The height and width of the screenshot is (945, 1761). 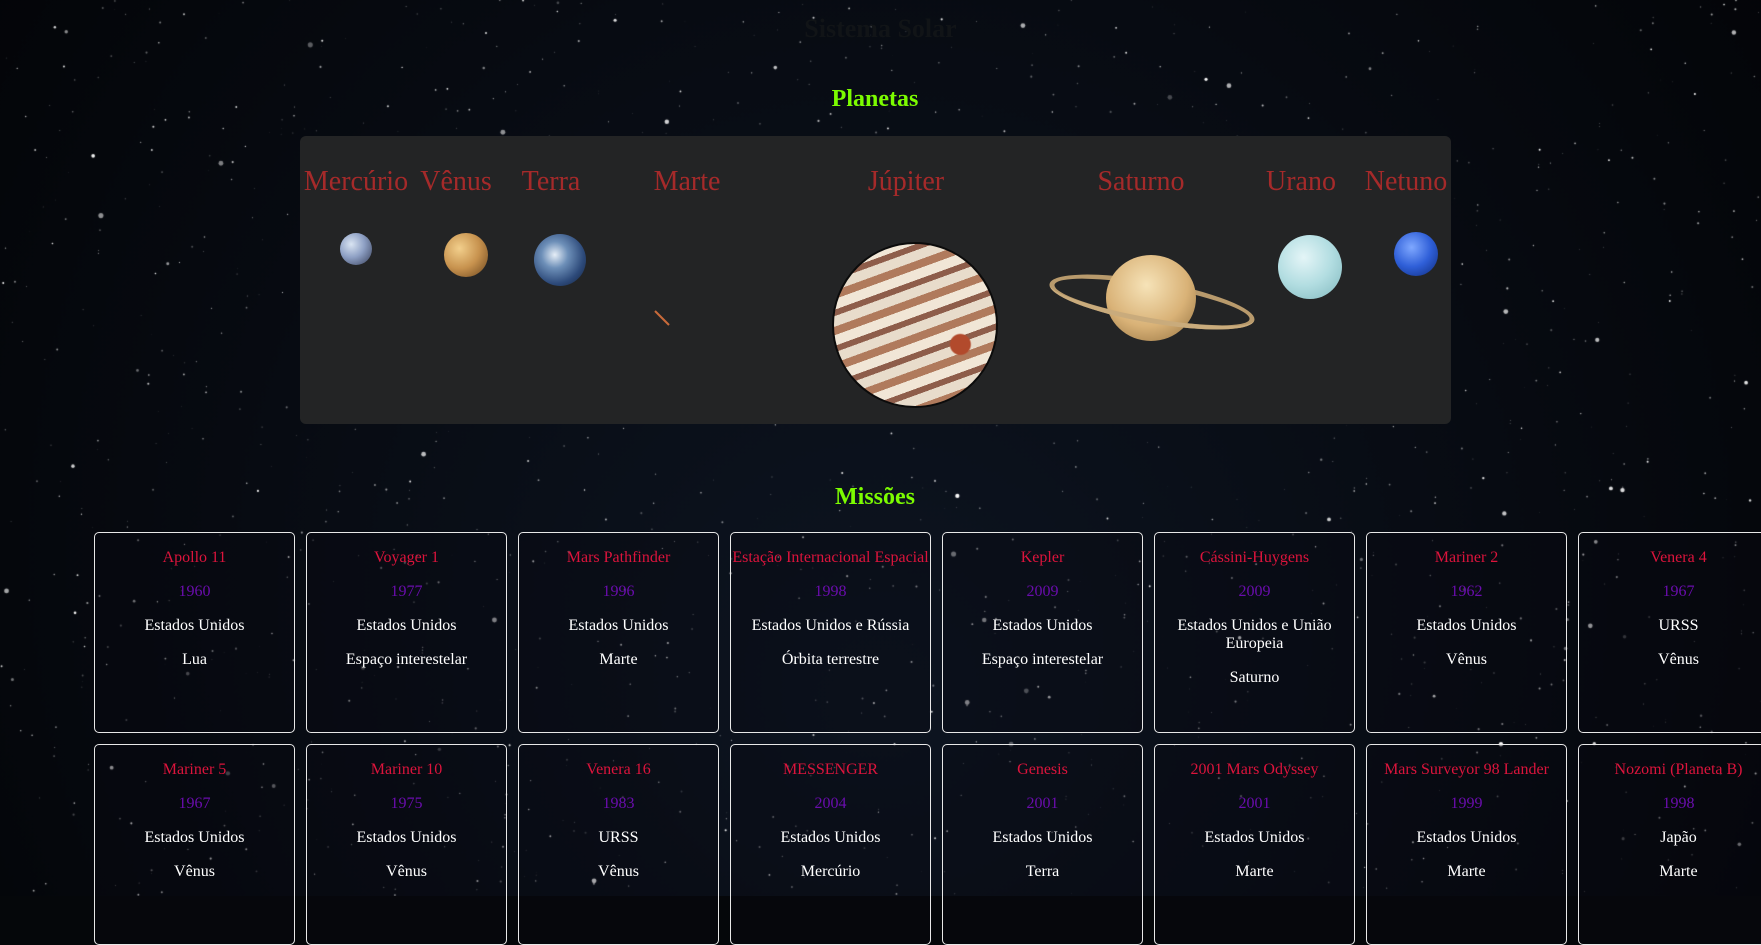 I want to click on mission-card: Mars Pathfinder 1996 Estados Unidos Marte, so click(x=618, y=632).